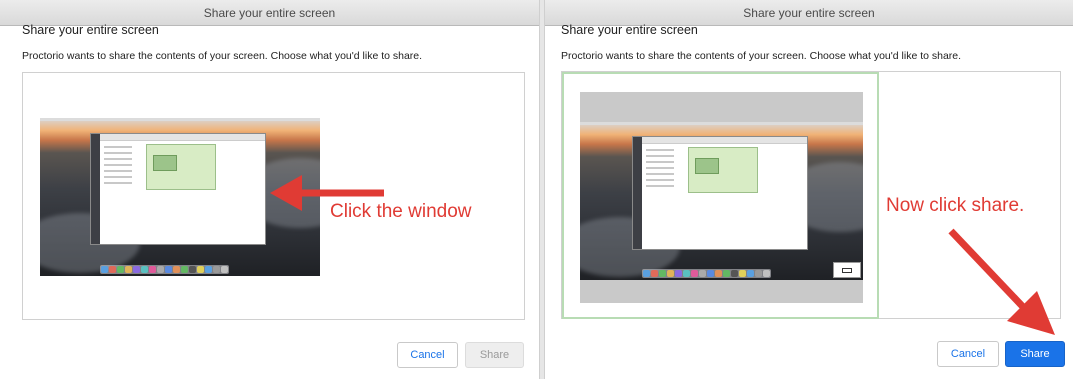 The width and height of the screenshot is (1073, 379). What do you see at coordinates (847, 270) in the screenshot?
I see `share-indicator-icon` at bounding box center [847, 270].